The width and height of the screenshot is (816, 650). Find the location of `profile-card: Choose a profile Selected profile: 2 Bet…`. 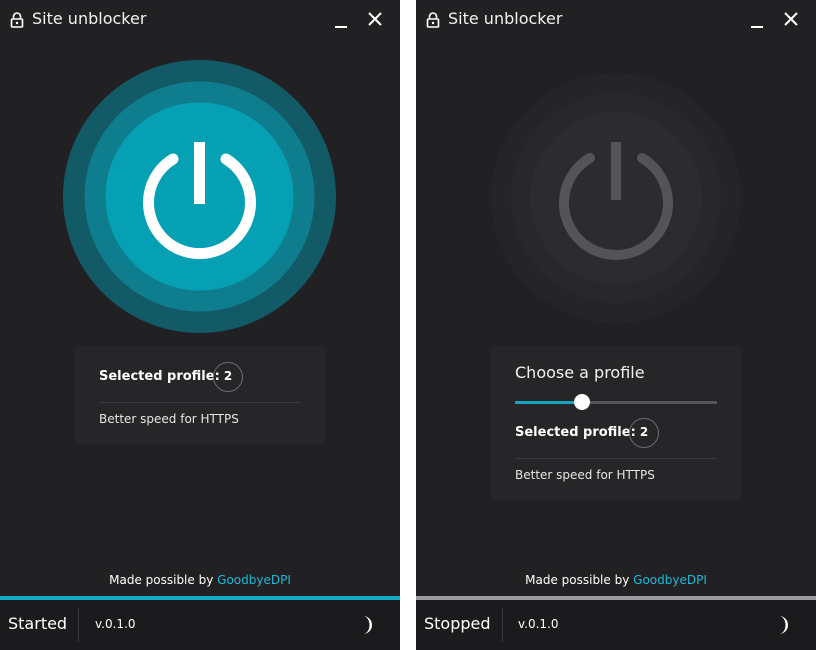

profile-card: Choose a profile Selected profile: 2 Bet… is located at coordinates (616, 423).